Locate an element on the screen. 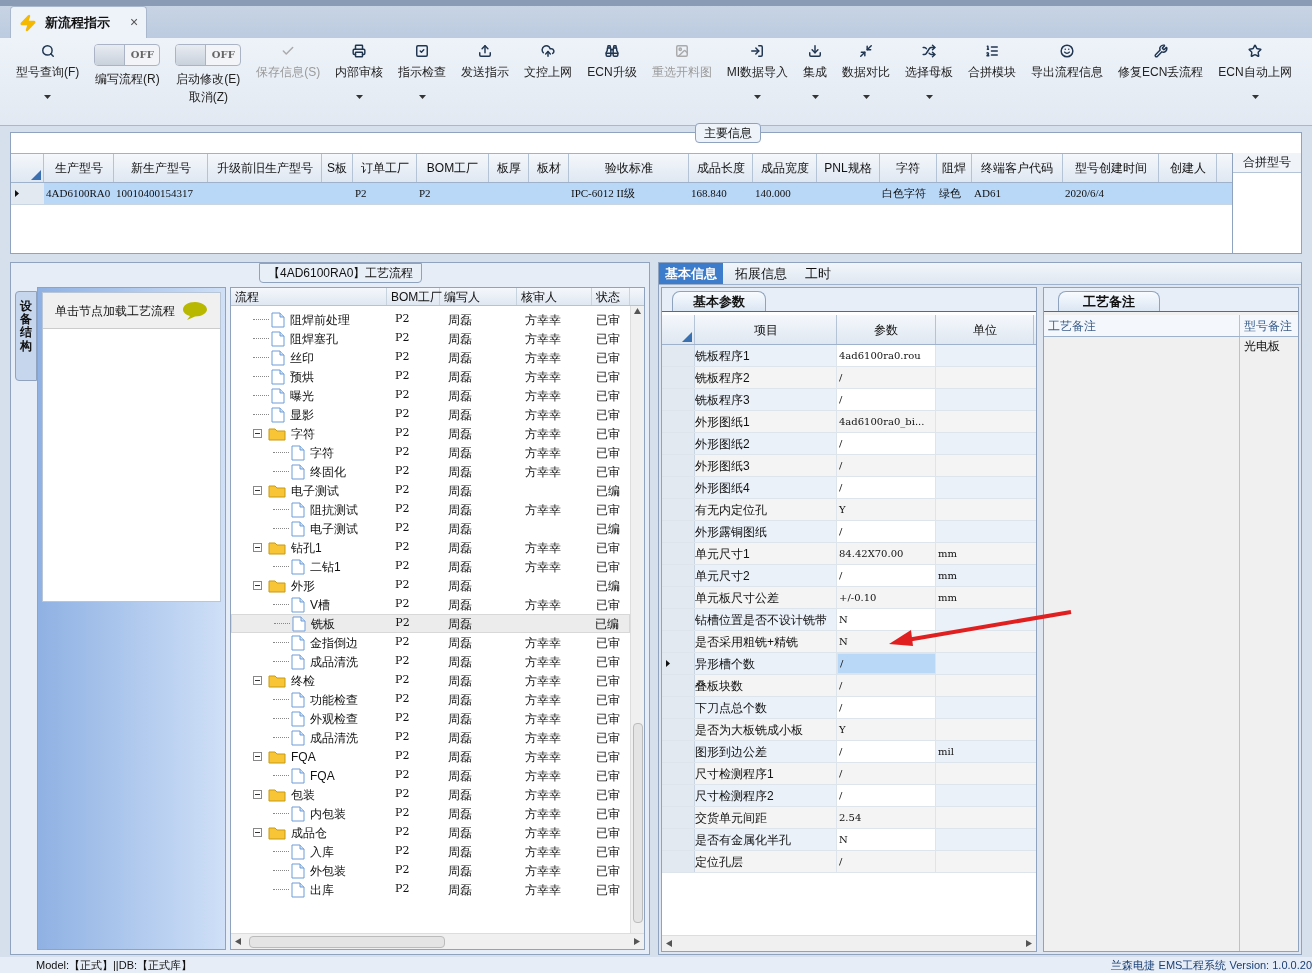 Image resolution: width=1312 pixels, height=973 pixels. tree-row: 功能检查 P2 周磊 方幸幸 已审 is located at coordinates (430, 699).